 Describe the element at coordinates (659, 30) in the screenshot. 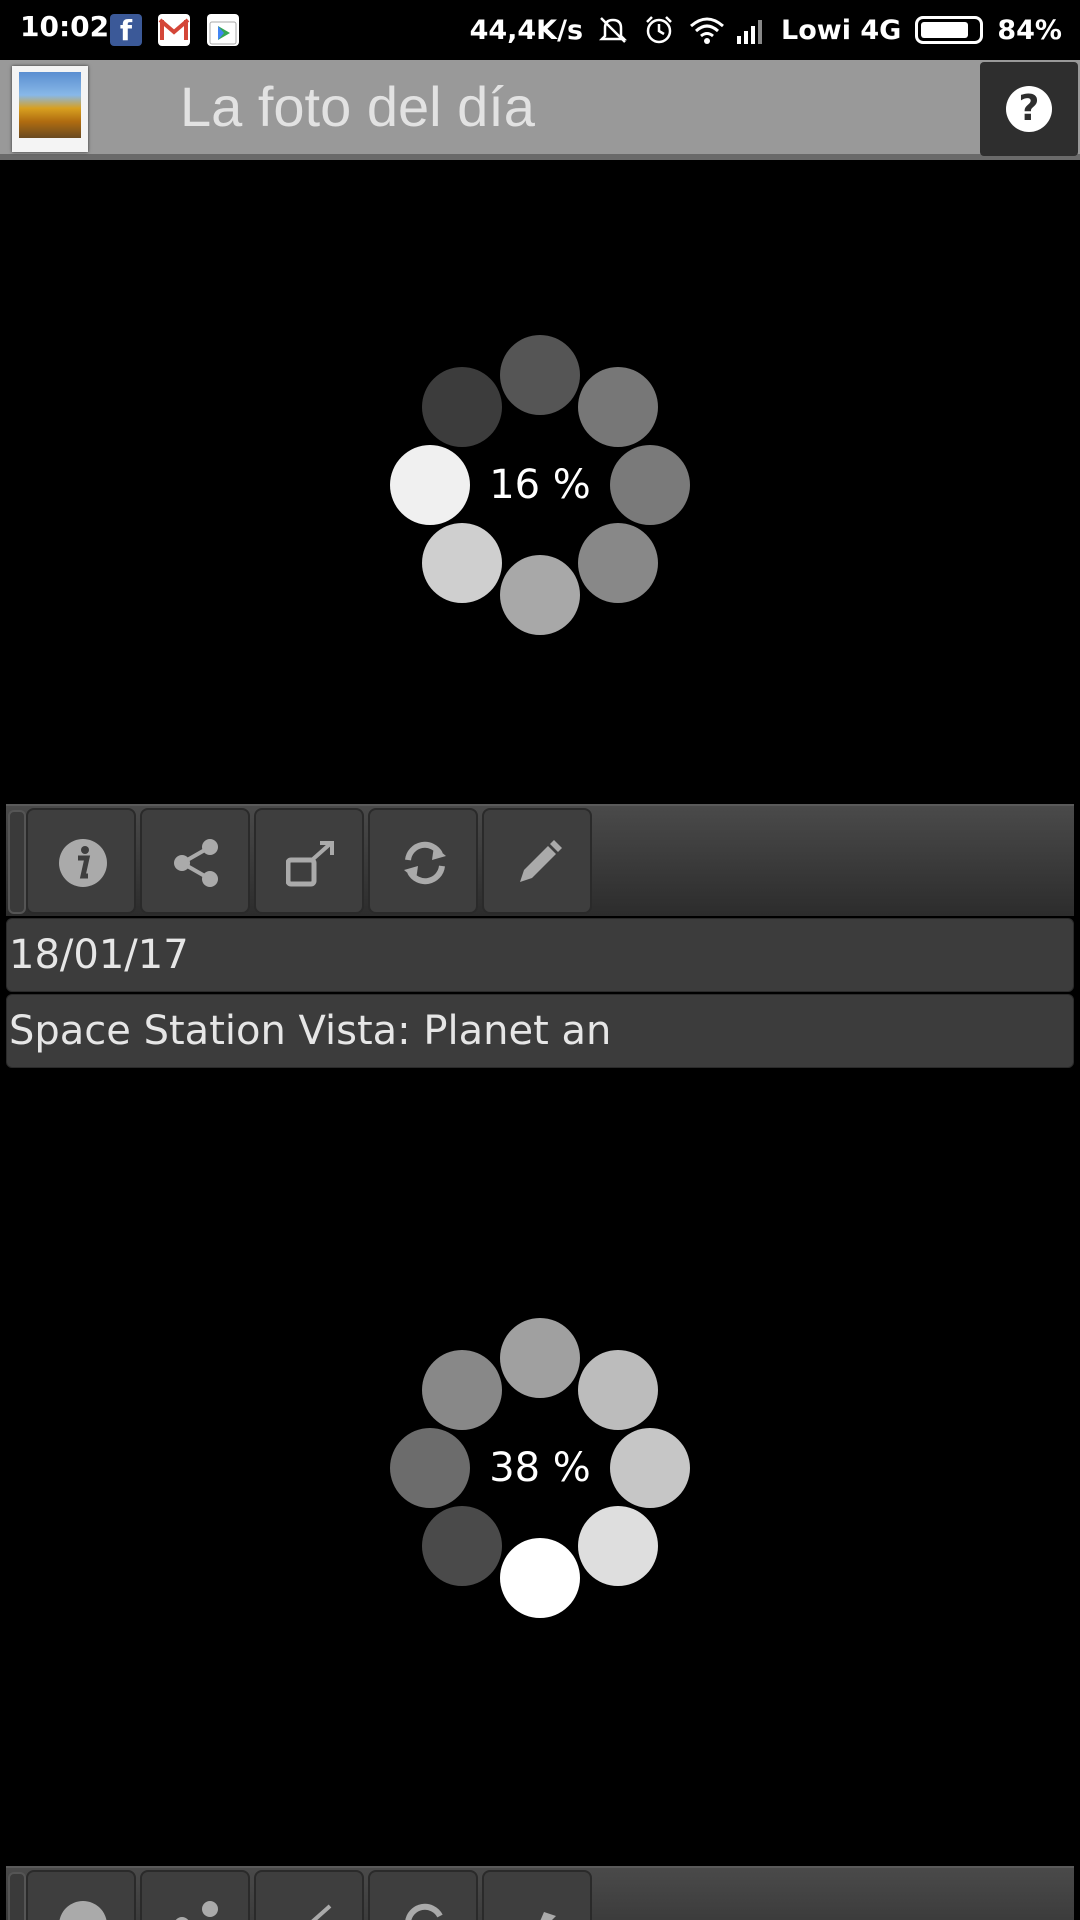

I see `alarm-icon` at that location.